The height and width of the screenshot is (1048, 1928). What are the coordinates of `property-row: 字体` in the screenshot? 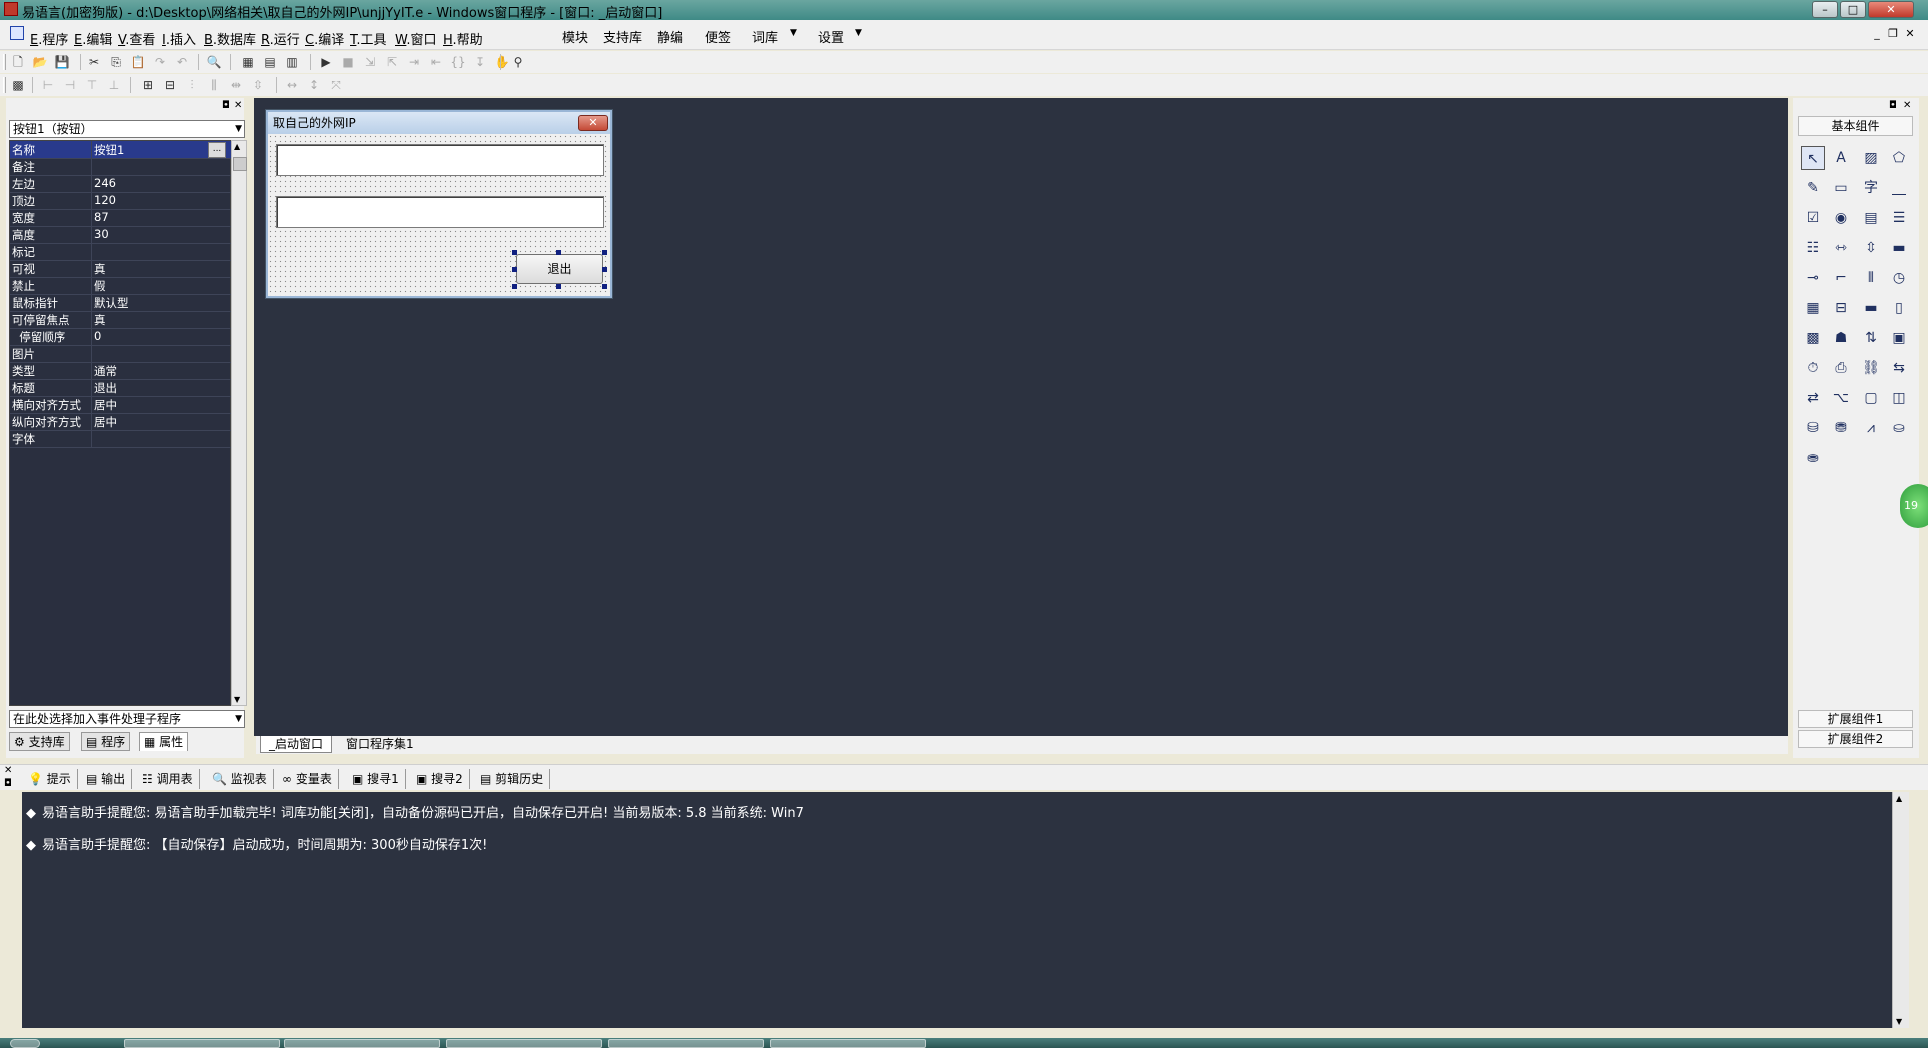 It's located at (121, 439).